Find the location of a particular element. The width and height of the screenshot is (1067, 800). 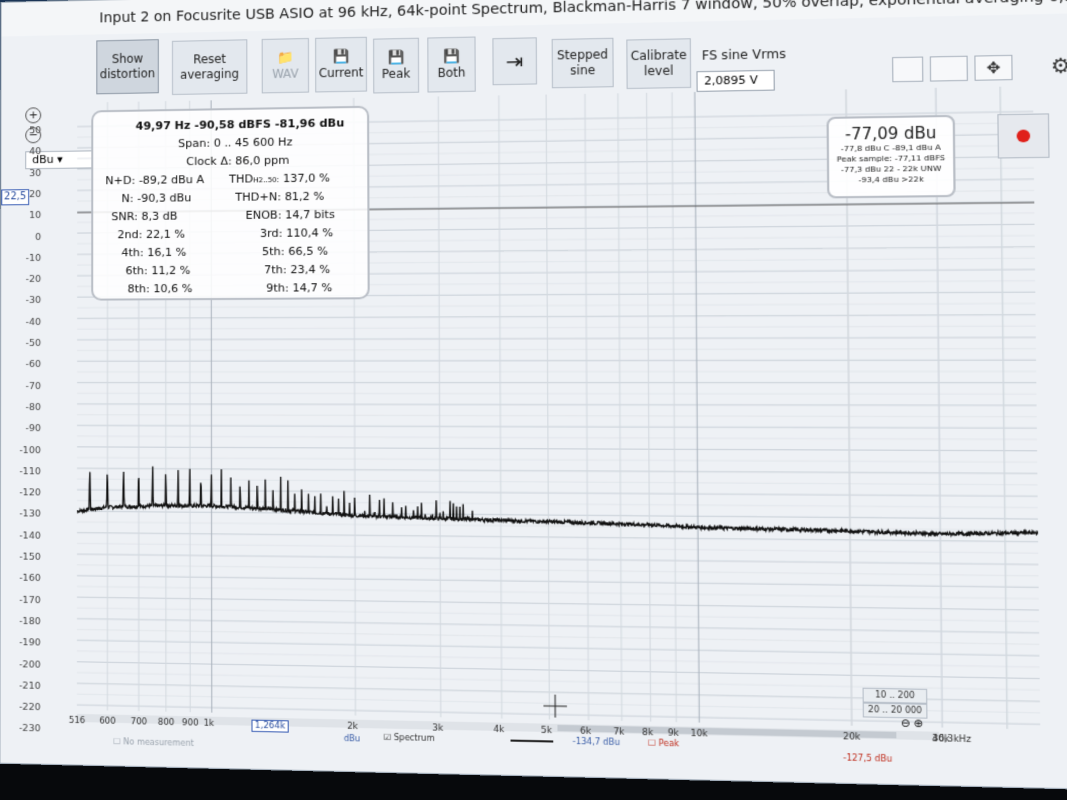

thdn-readout: THD+N: 81,2 % is located at coordinates (279, 197).